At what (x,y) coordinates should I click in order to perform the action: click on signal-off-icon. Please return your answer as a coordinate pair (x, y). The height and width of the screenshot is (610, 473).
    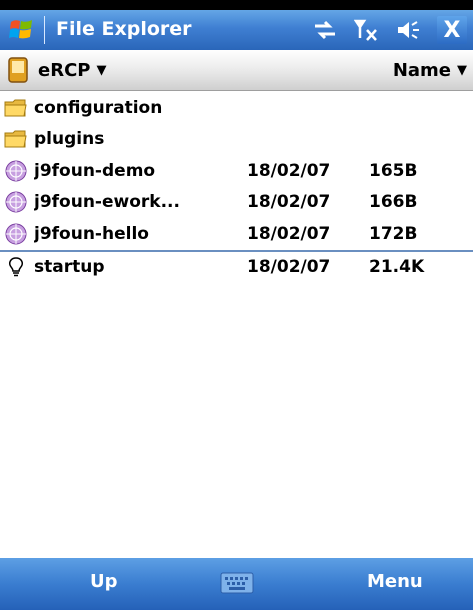
    Looking at the image, I should click on (367, 30).